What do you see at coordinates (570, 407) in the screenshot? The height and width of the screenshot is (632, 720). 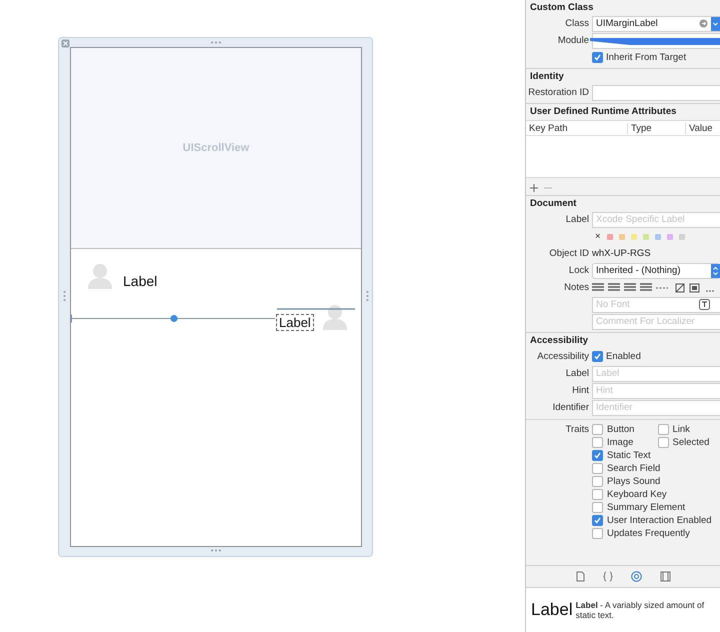 I see `field-label: Identifier` at bounding box center [570, 407].